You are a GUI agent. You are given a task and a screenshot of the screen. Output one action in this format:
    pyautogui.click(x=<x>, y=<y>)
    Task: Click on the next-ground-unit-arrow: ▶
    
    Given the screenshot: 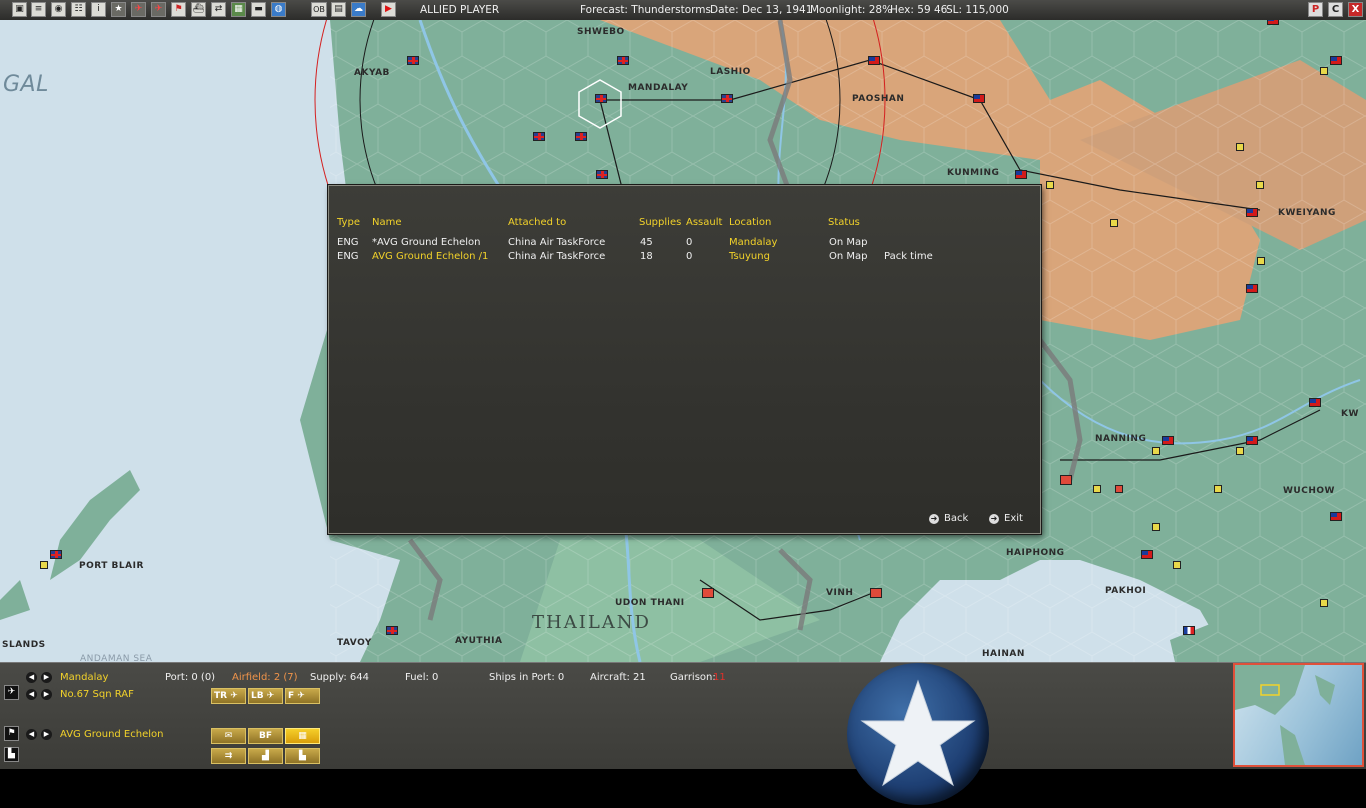 What is the action you would take?
    pyautogui.click(x=46, y=734)
    